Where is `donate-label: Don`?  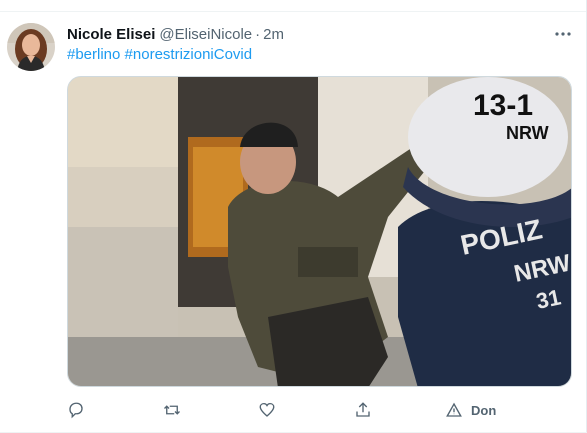
donate-label: Don is located at coordinates (484, 410).